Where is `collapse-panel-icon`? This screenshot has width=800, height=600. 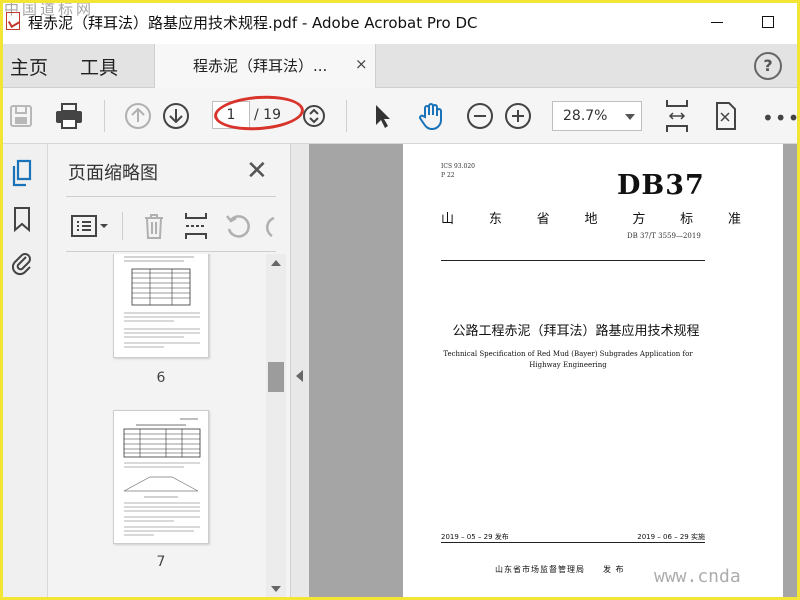 collapse-panel-icon is located at coordinates (299, 376).